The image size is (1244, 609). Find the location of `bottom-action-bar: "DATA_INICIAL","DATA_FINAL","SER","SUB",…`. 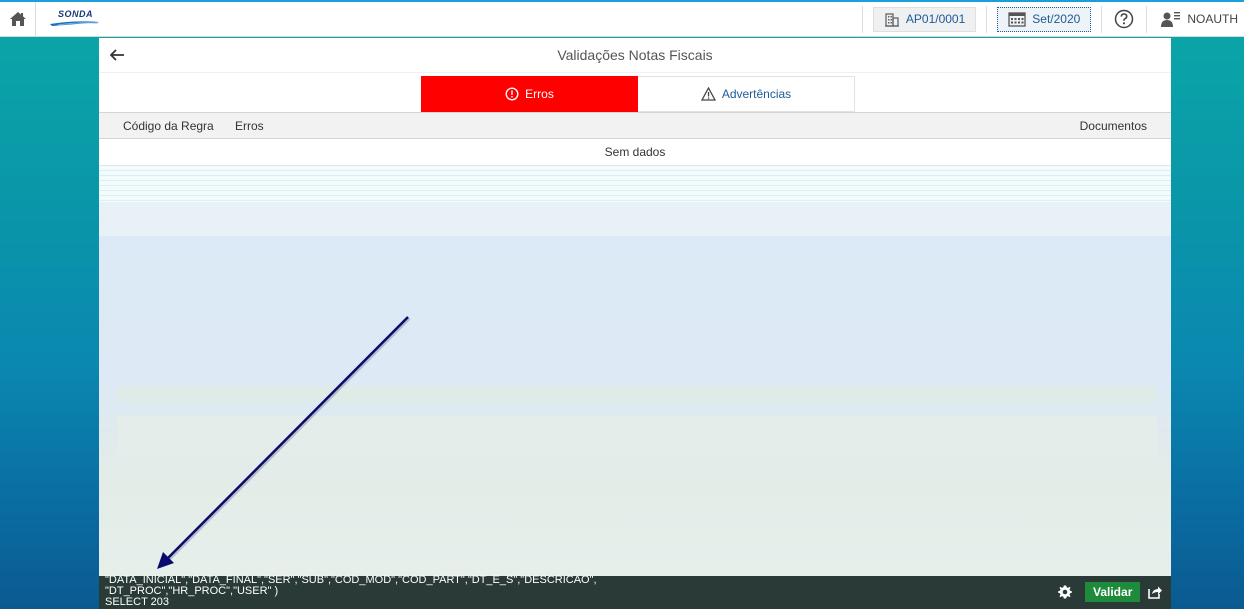

bottom-action-bar: "DATA_INICIAL","DATA_FINAL","SER","SUB",… is located at coordinates (635, 592).